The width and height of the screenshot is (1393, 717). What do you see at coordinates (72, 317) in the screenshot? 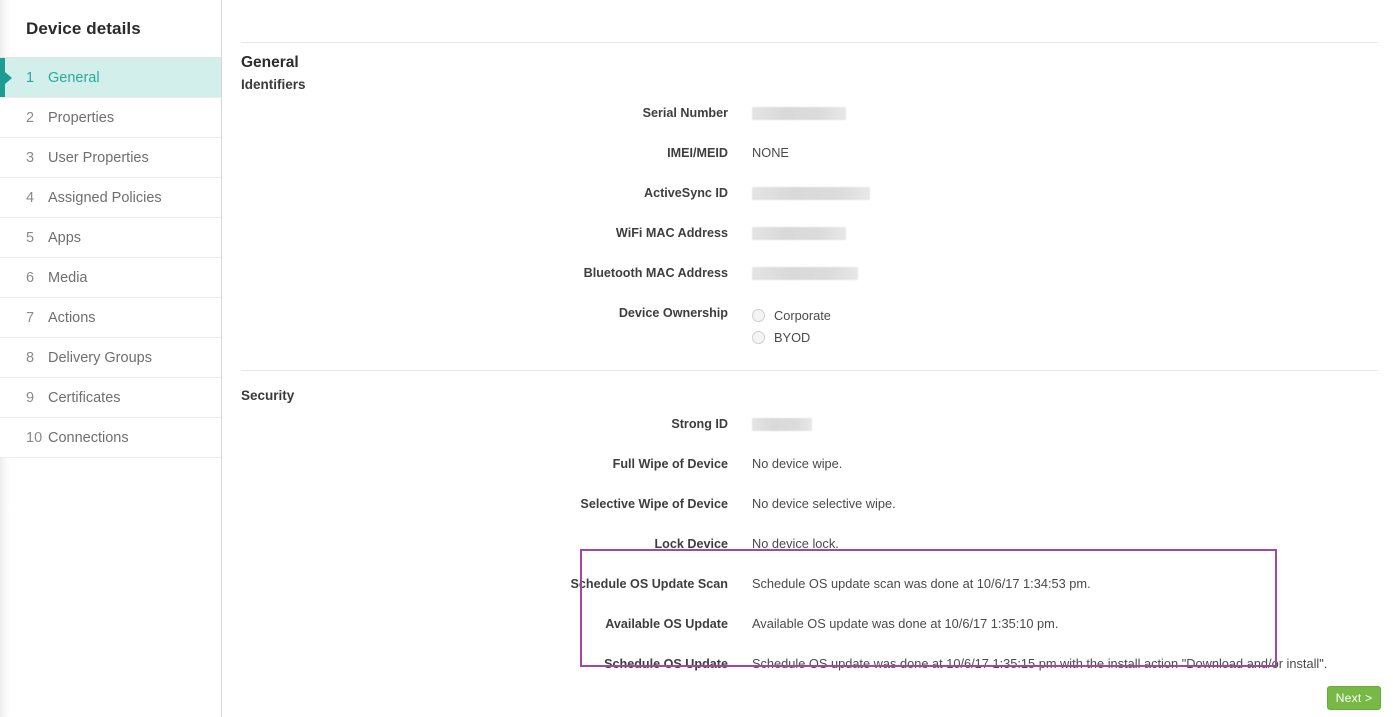
I see `sidebar-item-label: Actions` at bounding box center [72, 317].